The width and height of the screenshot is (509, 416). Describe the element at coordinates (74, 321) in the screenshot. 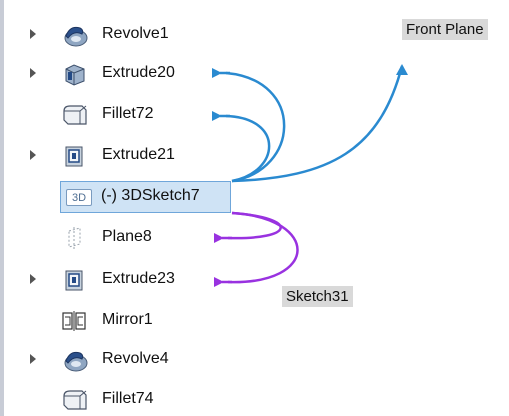

I see `mirror-icon` at that location.